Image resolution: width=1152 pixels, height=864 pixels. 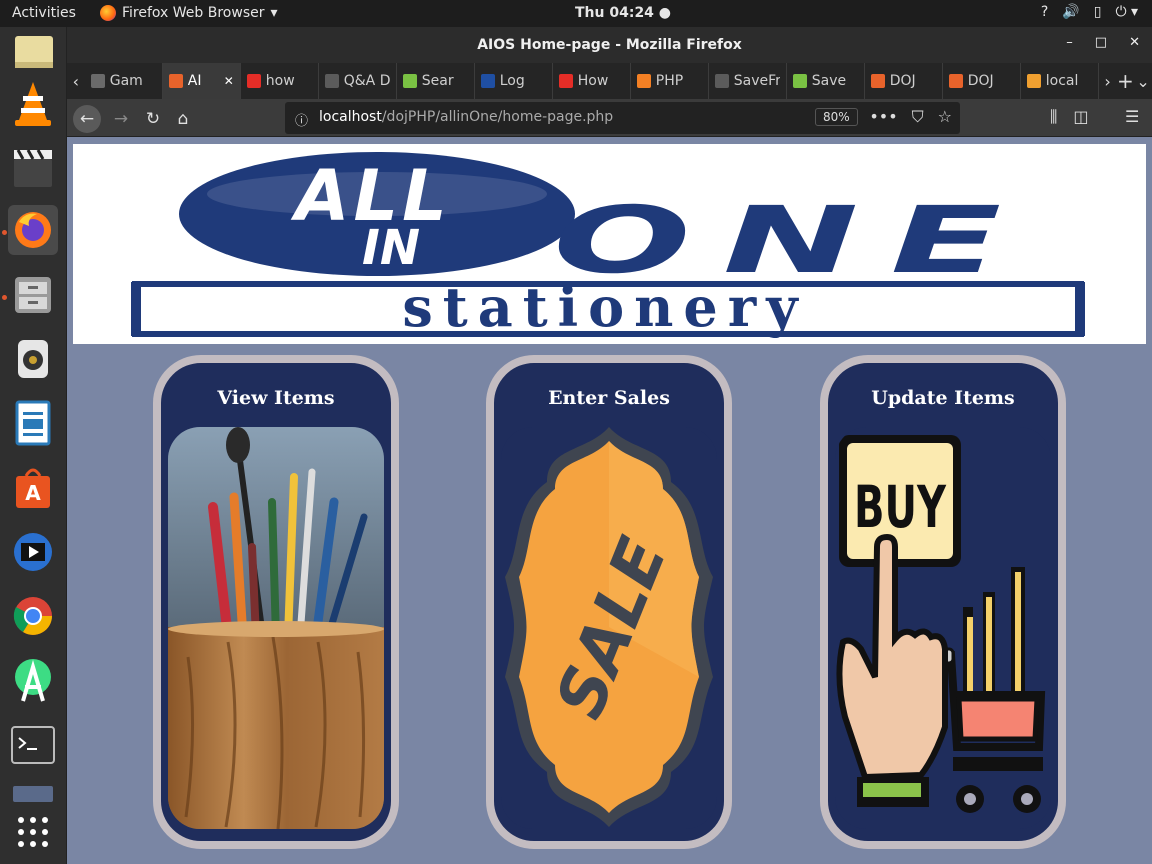 I want to click on firefox-icon, so click(x=33, y=230).